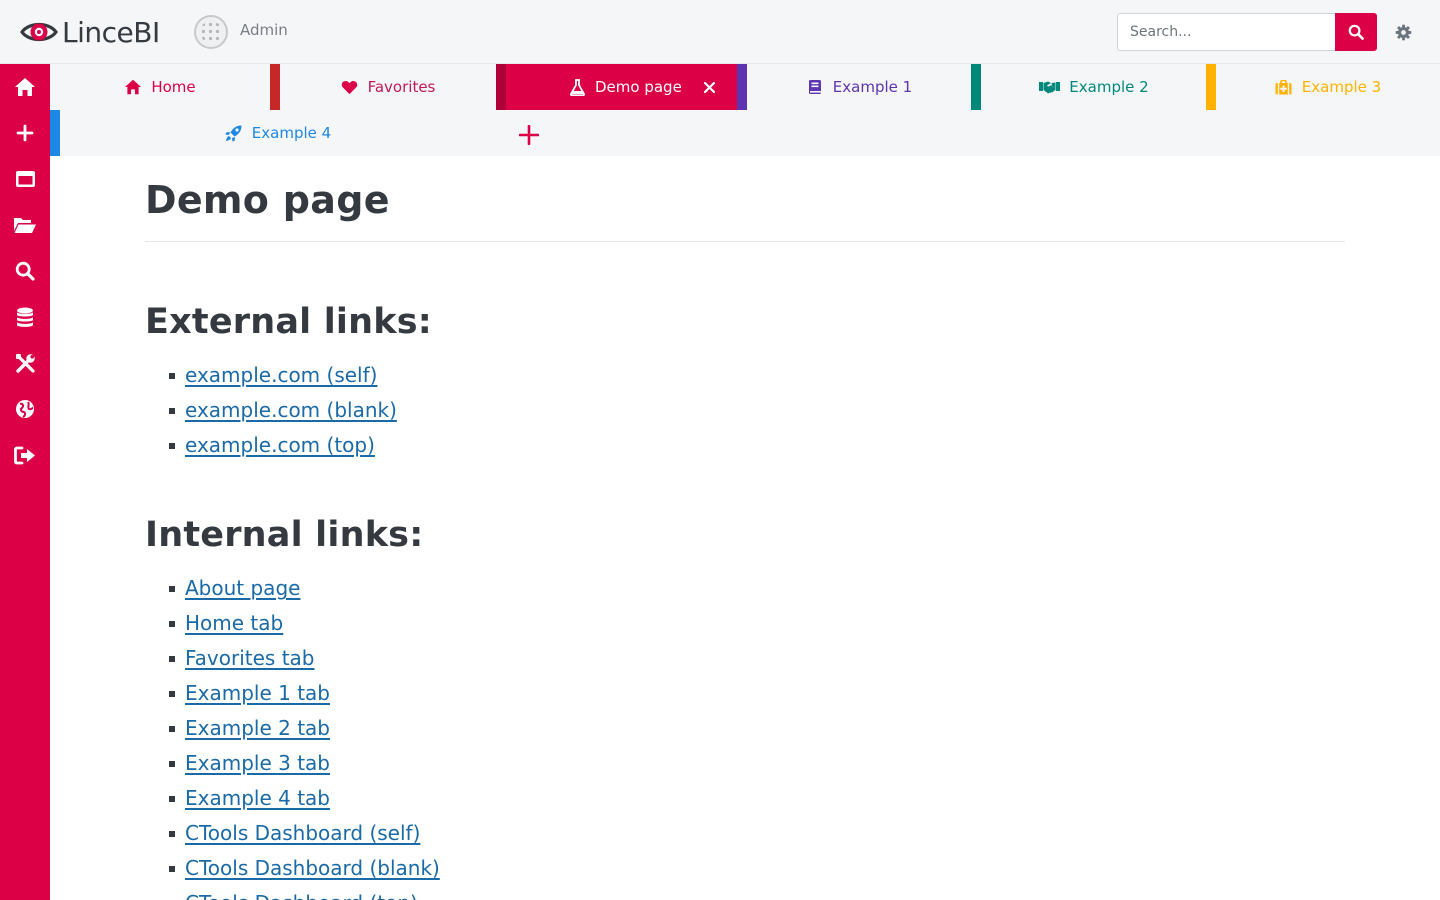 The width and height of the screenshot is (1440, 900). Describe the element at coordinates (745, 868) in the screenshot. I see `list-item: CTools Dashboard (blank)` at that location.